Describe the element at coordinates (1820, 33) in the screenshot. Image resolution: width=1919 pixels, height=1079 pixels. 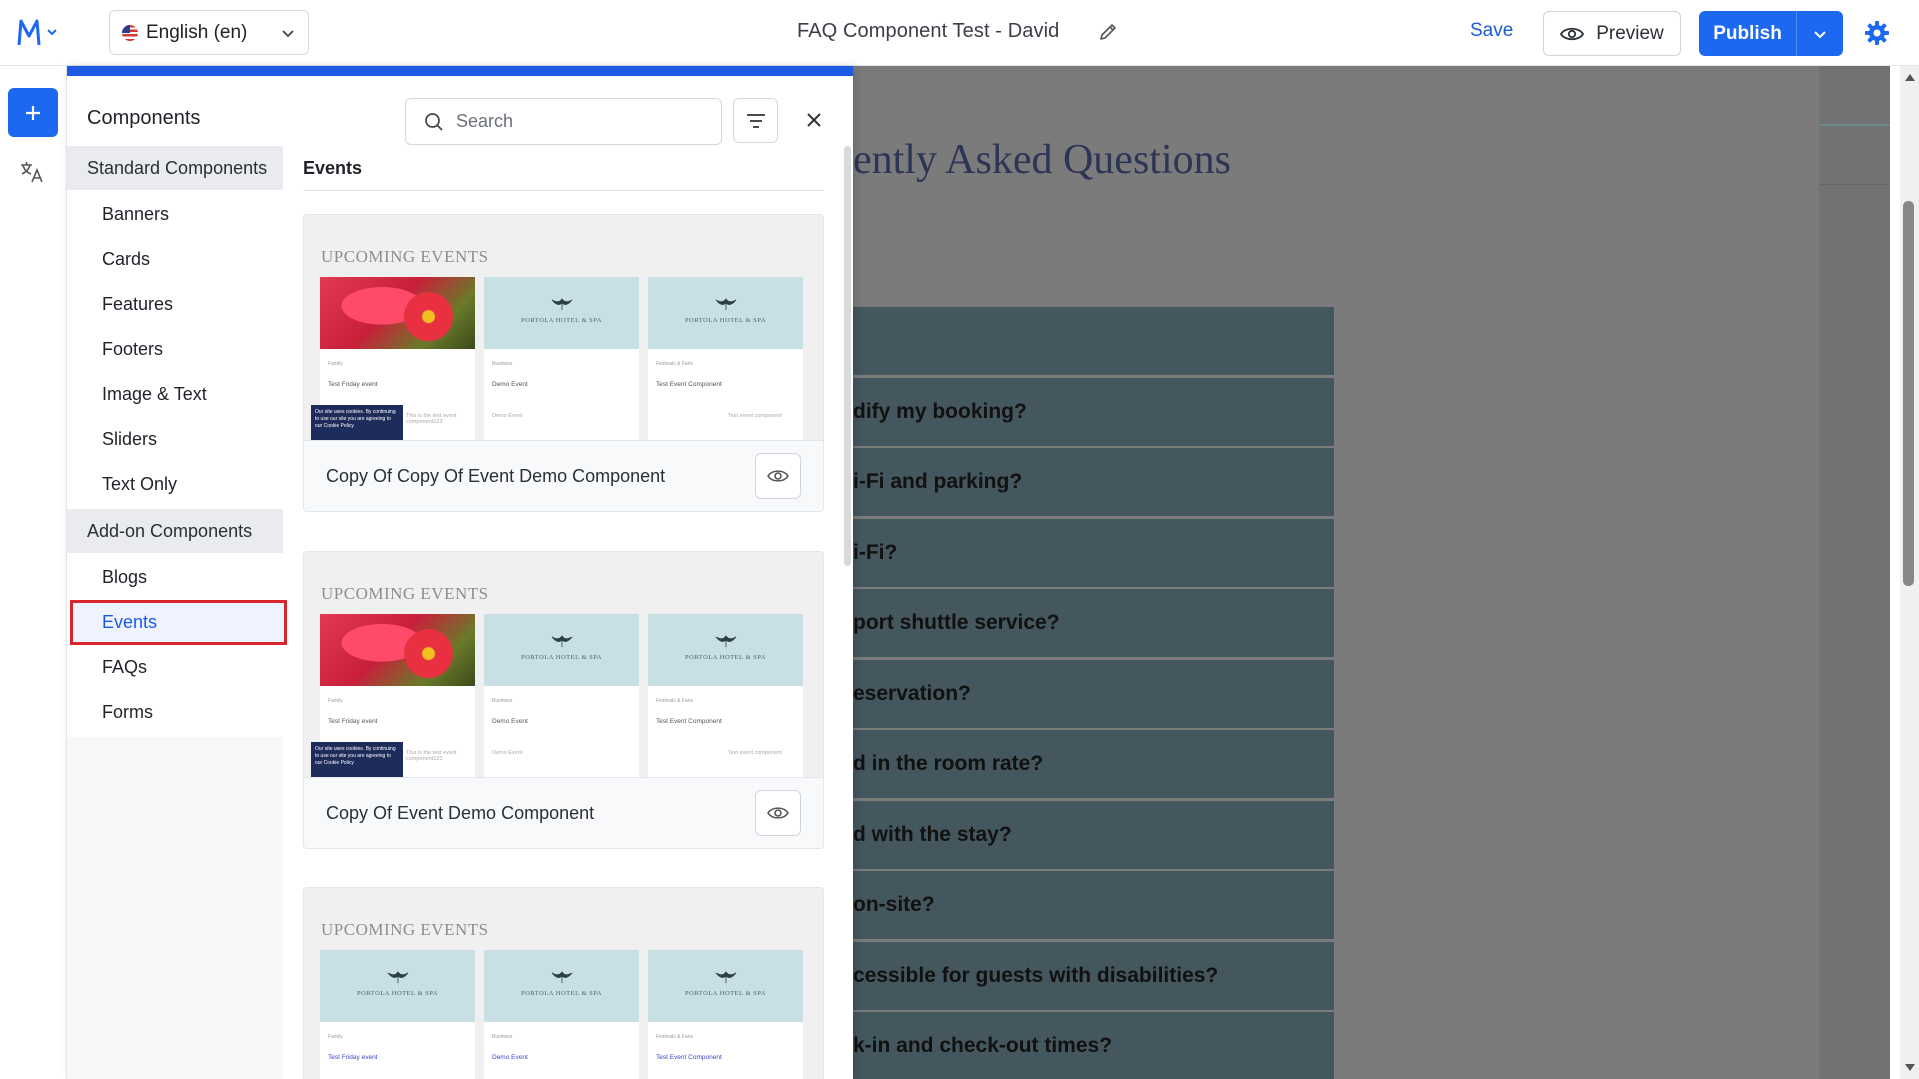
I see `publish-menu-button` at that location.